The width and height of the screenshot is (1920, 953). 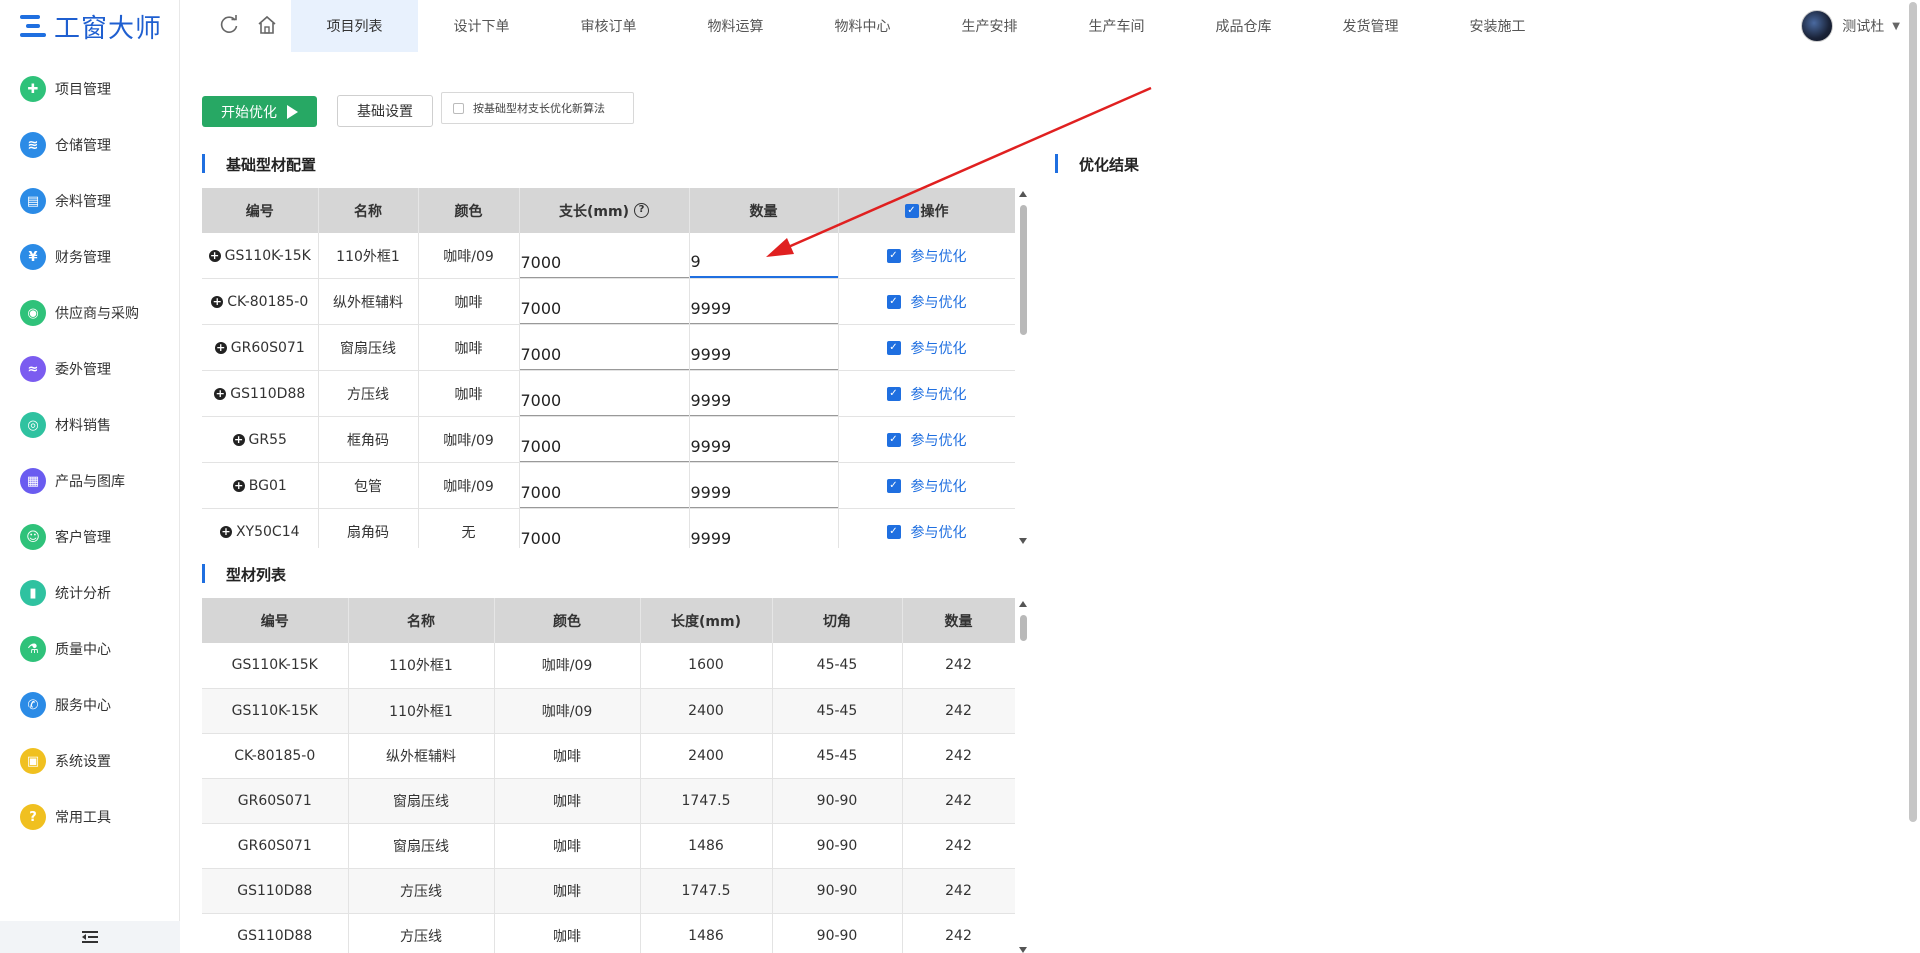 I want to click on page-scrollbar, so click(x=1913, y=476).